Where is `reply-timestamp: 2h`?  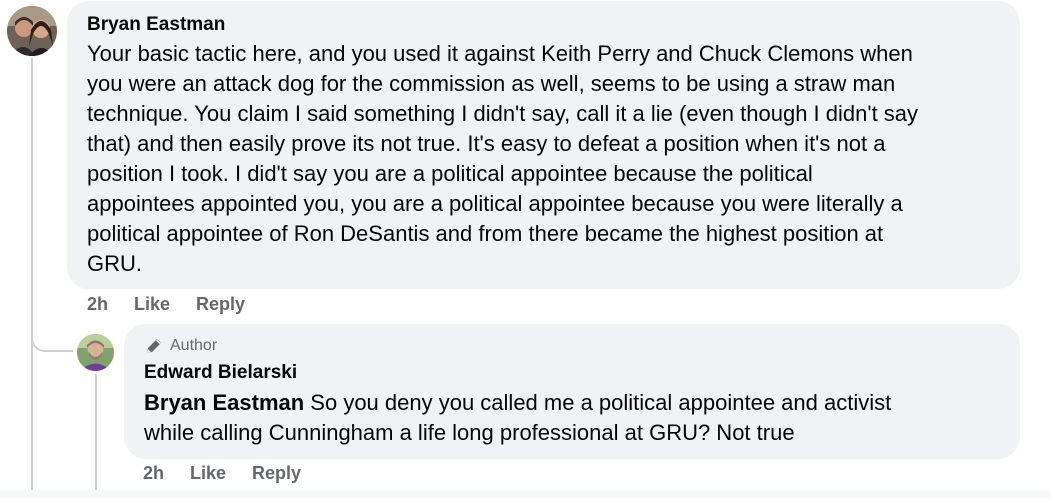
reply-timestamp: 2h is located at coordinates (153, 473).